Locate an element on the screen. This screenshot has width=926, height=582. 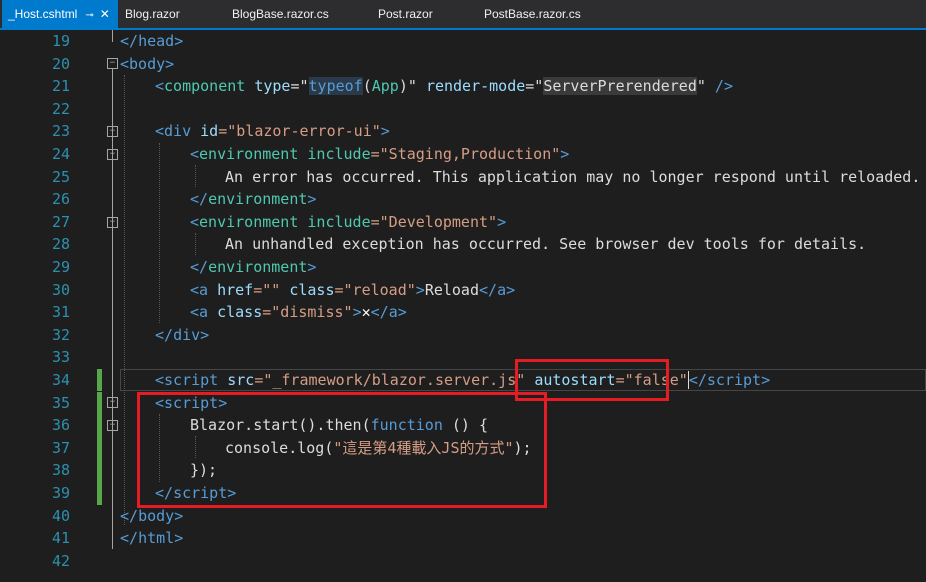
line-number: 24 is located at coordinates (60, 154).